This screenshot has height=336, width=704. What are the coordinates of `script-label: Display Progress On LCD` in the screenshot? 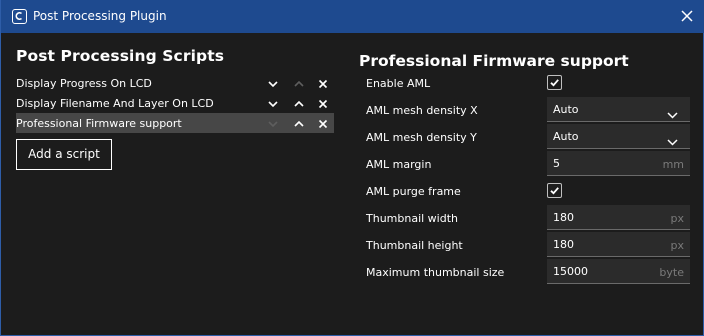 It's located at (84, 83).